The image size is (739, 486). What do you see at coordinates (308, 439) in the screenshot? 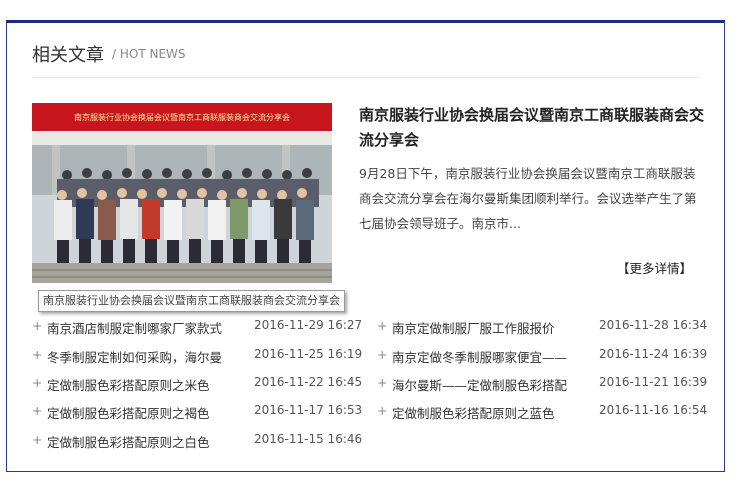
I see `news-date: 2016-11-15 16:46` at bounding box center [308, 439].